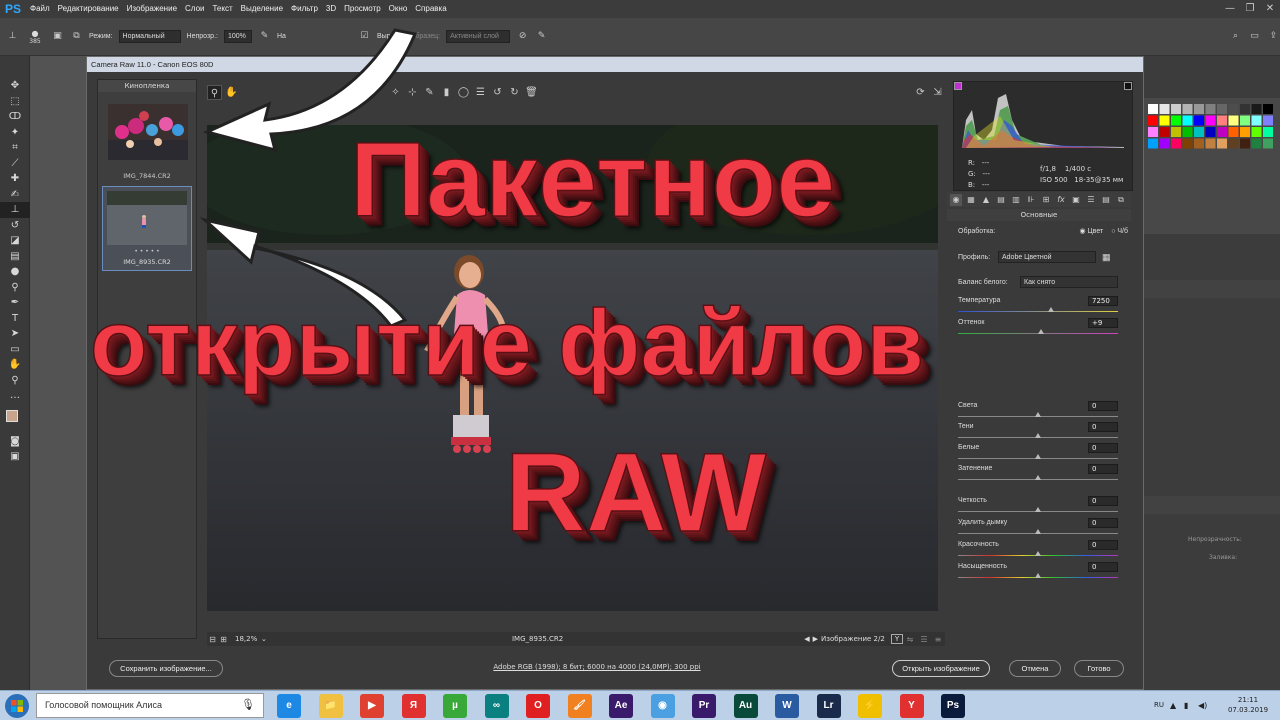  Describe the element at coordinates (289, 706) in the screenshot. I see `taskbar-app-icon-0: e` at that location.